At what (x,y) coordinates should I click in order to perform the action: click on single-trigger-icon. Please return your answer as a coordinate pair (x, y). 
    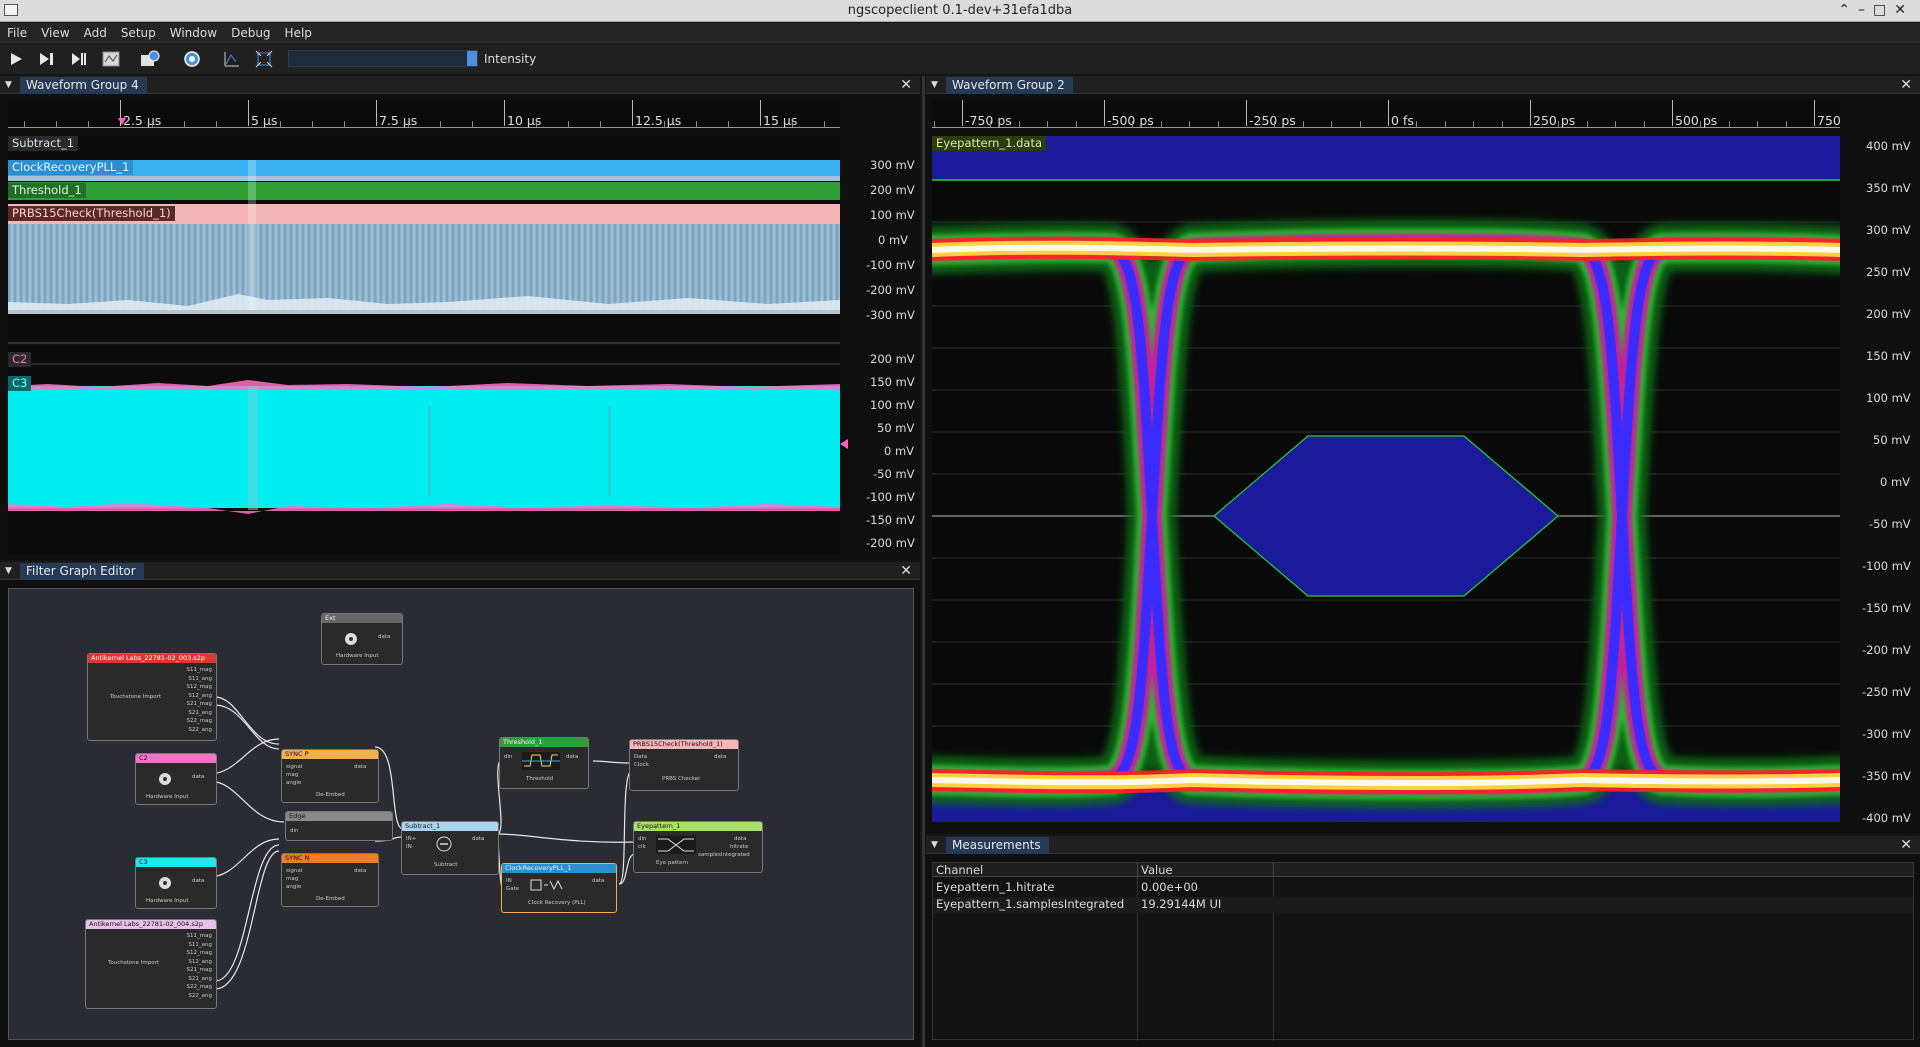
    Looking at the image, I should click on (47, 59).